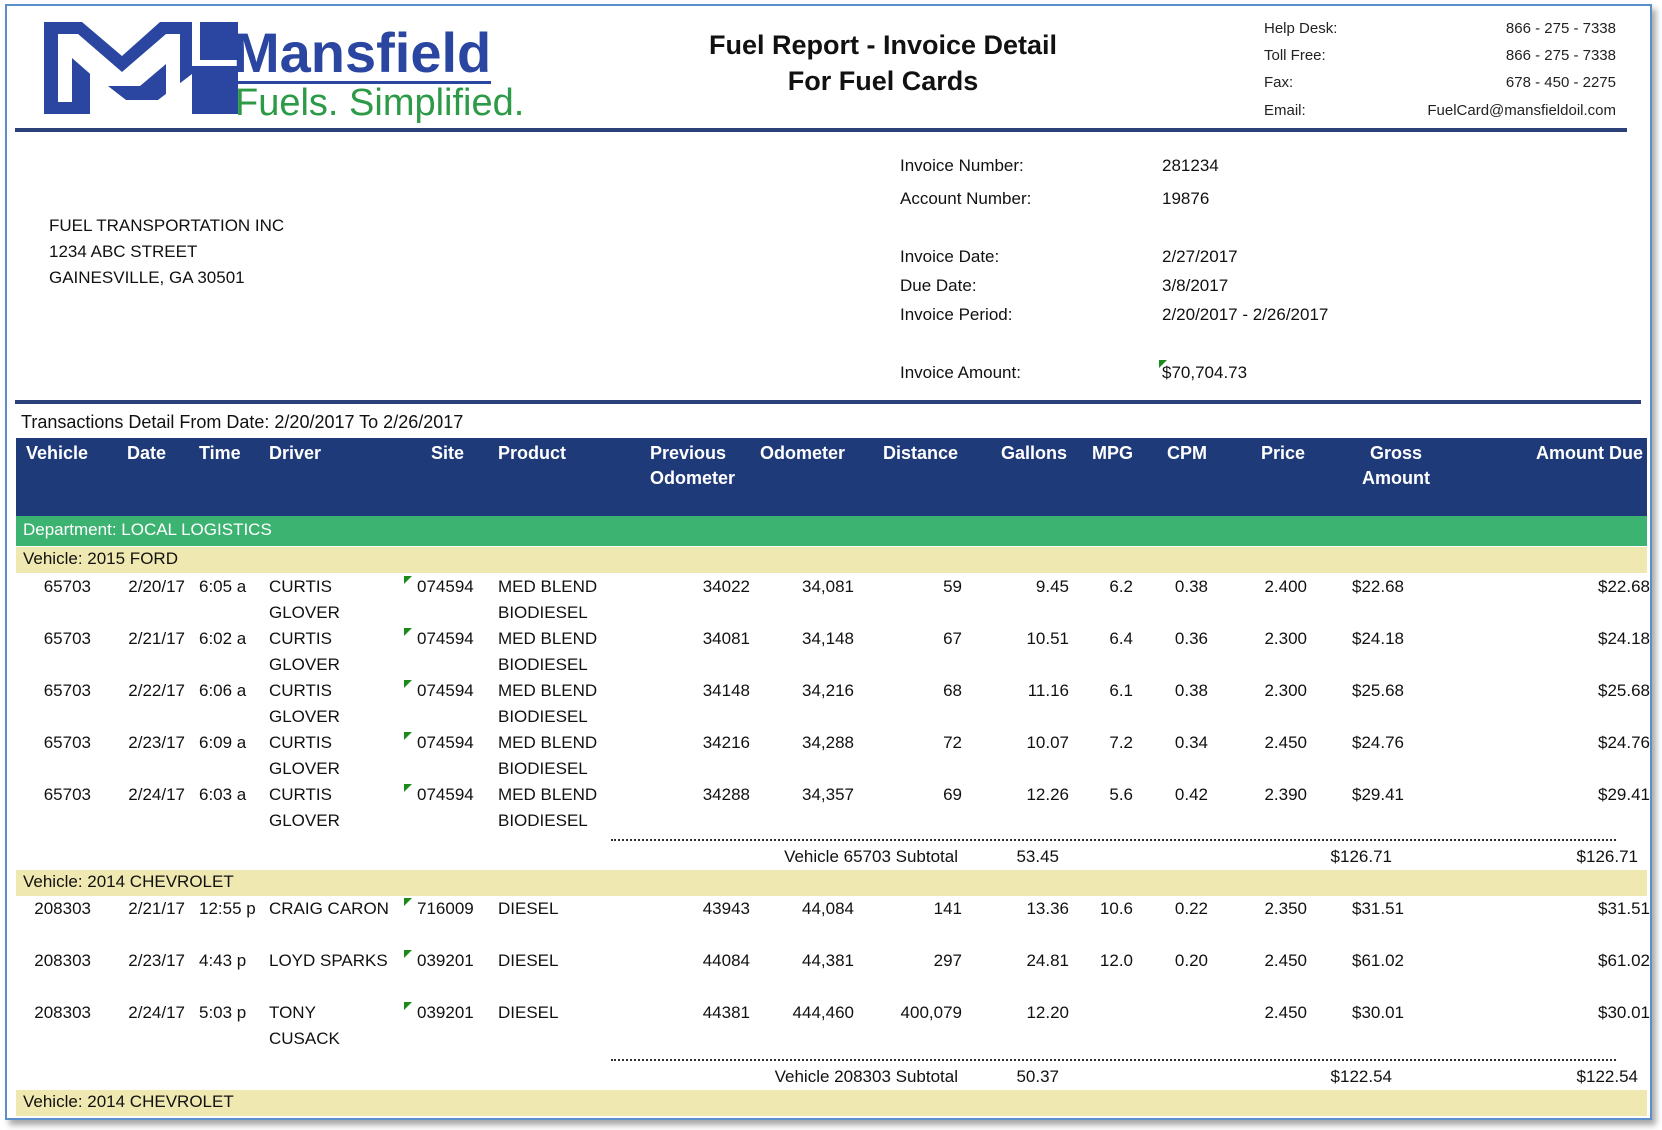 The image size is (1662, 1130). Describe the element at coordinates (823, 1012) in the screenshot. I see `odometer-cell: 444,460` at that location.